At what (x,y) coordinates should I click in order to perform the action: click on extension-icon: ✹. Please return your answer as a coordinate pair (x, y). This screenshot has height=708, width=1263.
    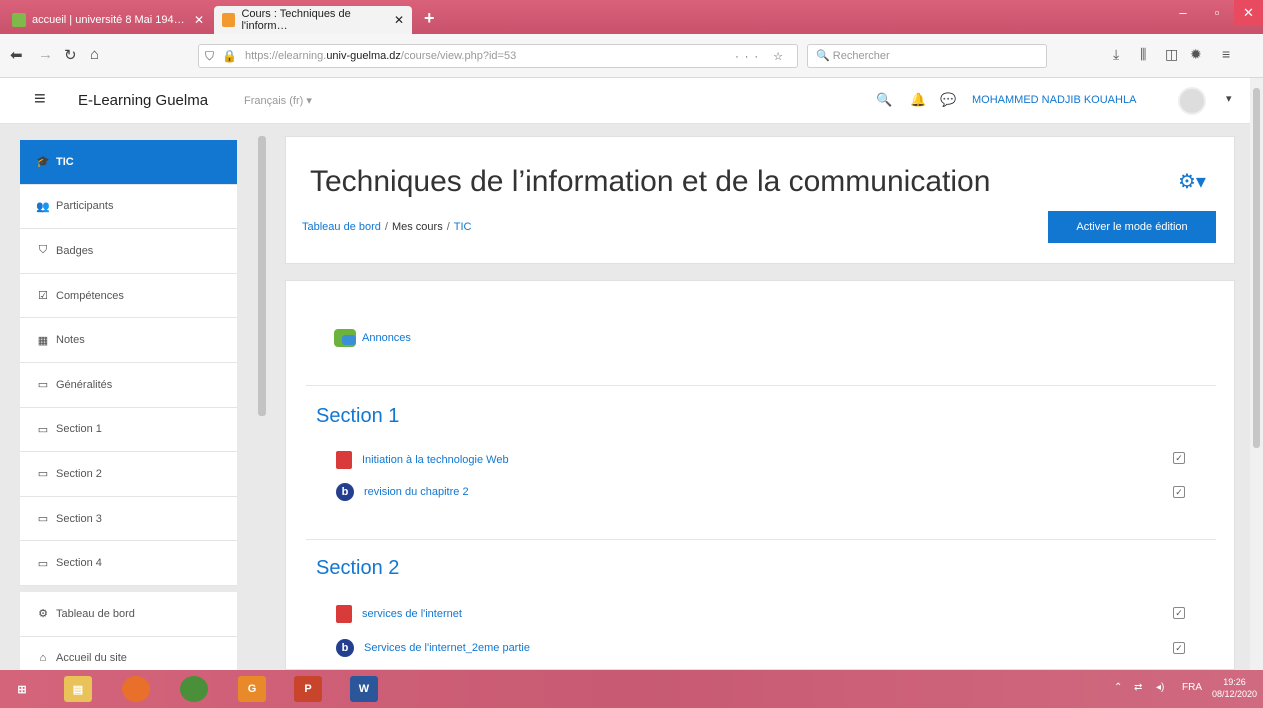
    Looking at the image, I should click on (1196, 54).